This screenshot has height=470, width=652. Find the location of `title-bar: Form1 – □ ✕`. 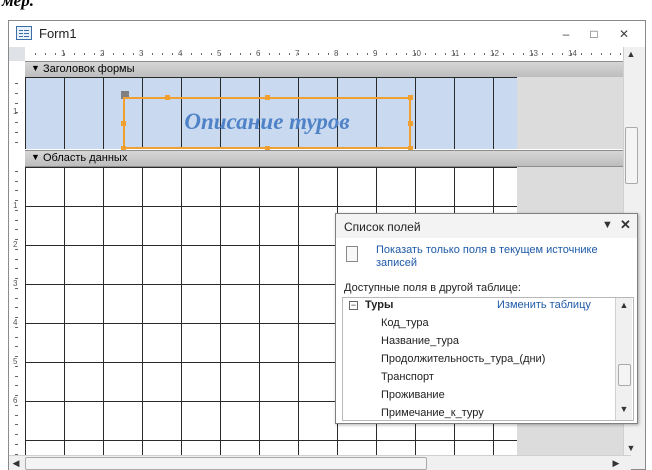

title-bar: Form1 – □ ✕ is located at coordinates (327, 34).